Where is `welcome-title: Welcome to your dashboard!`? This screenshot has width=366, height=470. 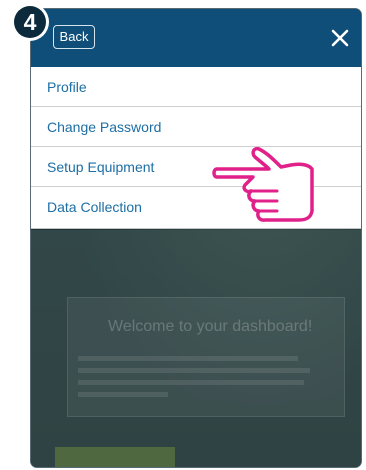 welcome-title: Welcome to your dashboard! is located at coordinates (210, 326).